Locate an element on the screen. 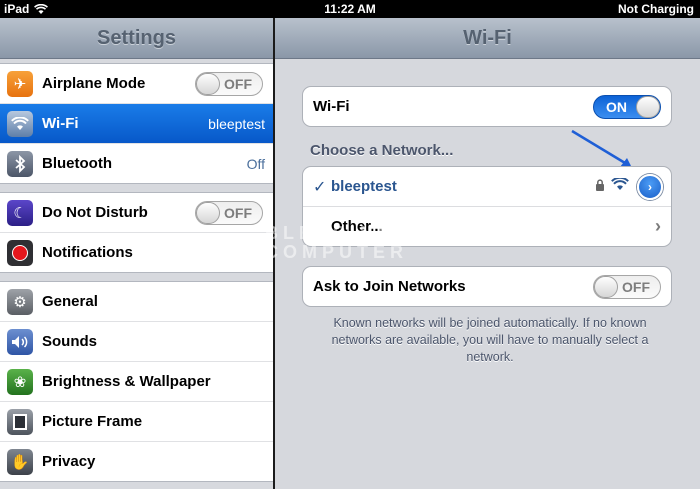  sidebar-item-label: General is located at coordinates (70, 301).